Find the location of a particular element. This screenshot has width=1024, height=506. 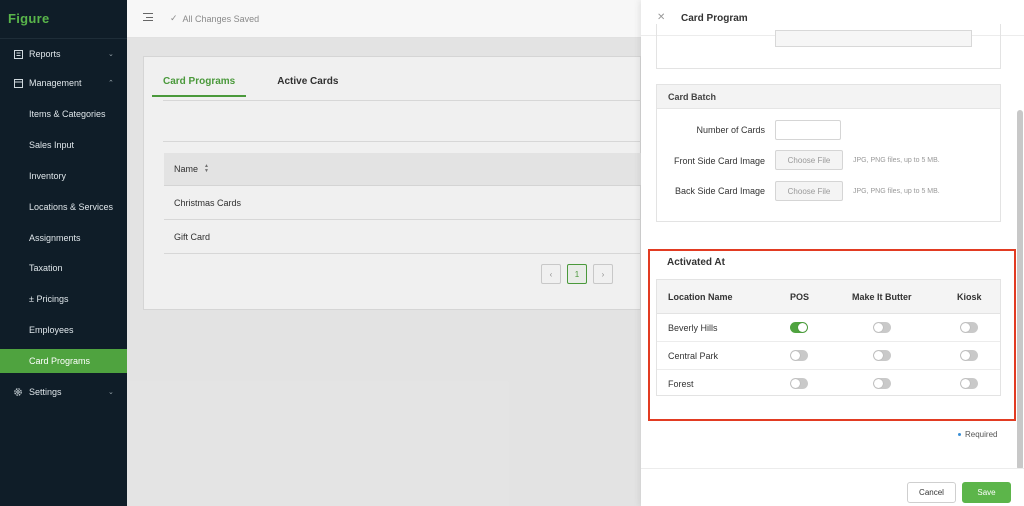

sidebar-item-employees: Employees is located at coordinates (63, 330).